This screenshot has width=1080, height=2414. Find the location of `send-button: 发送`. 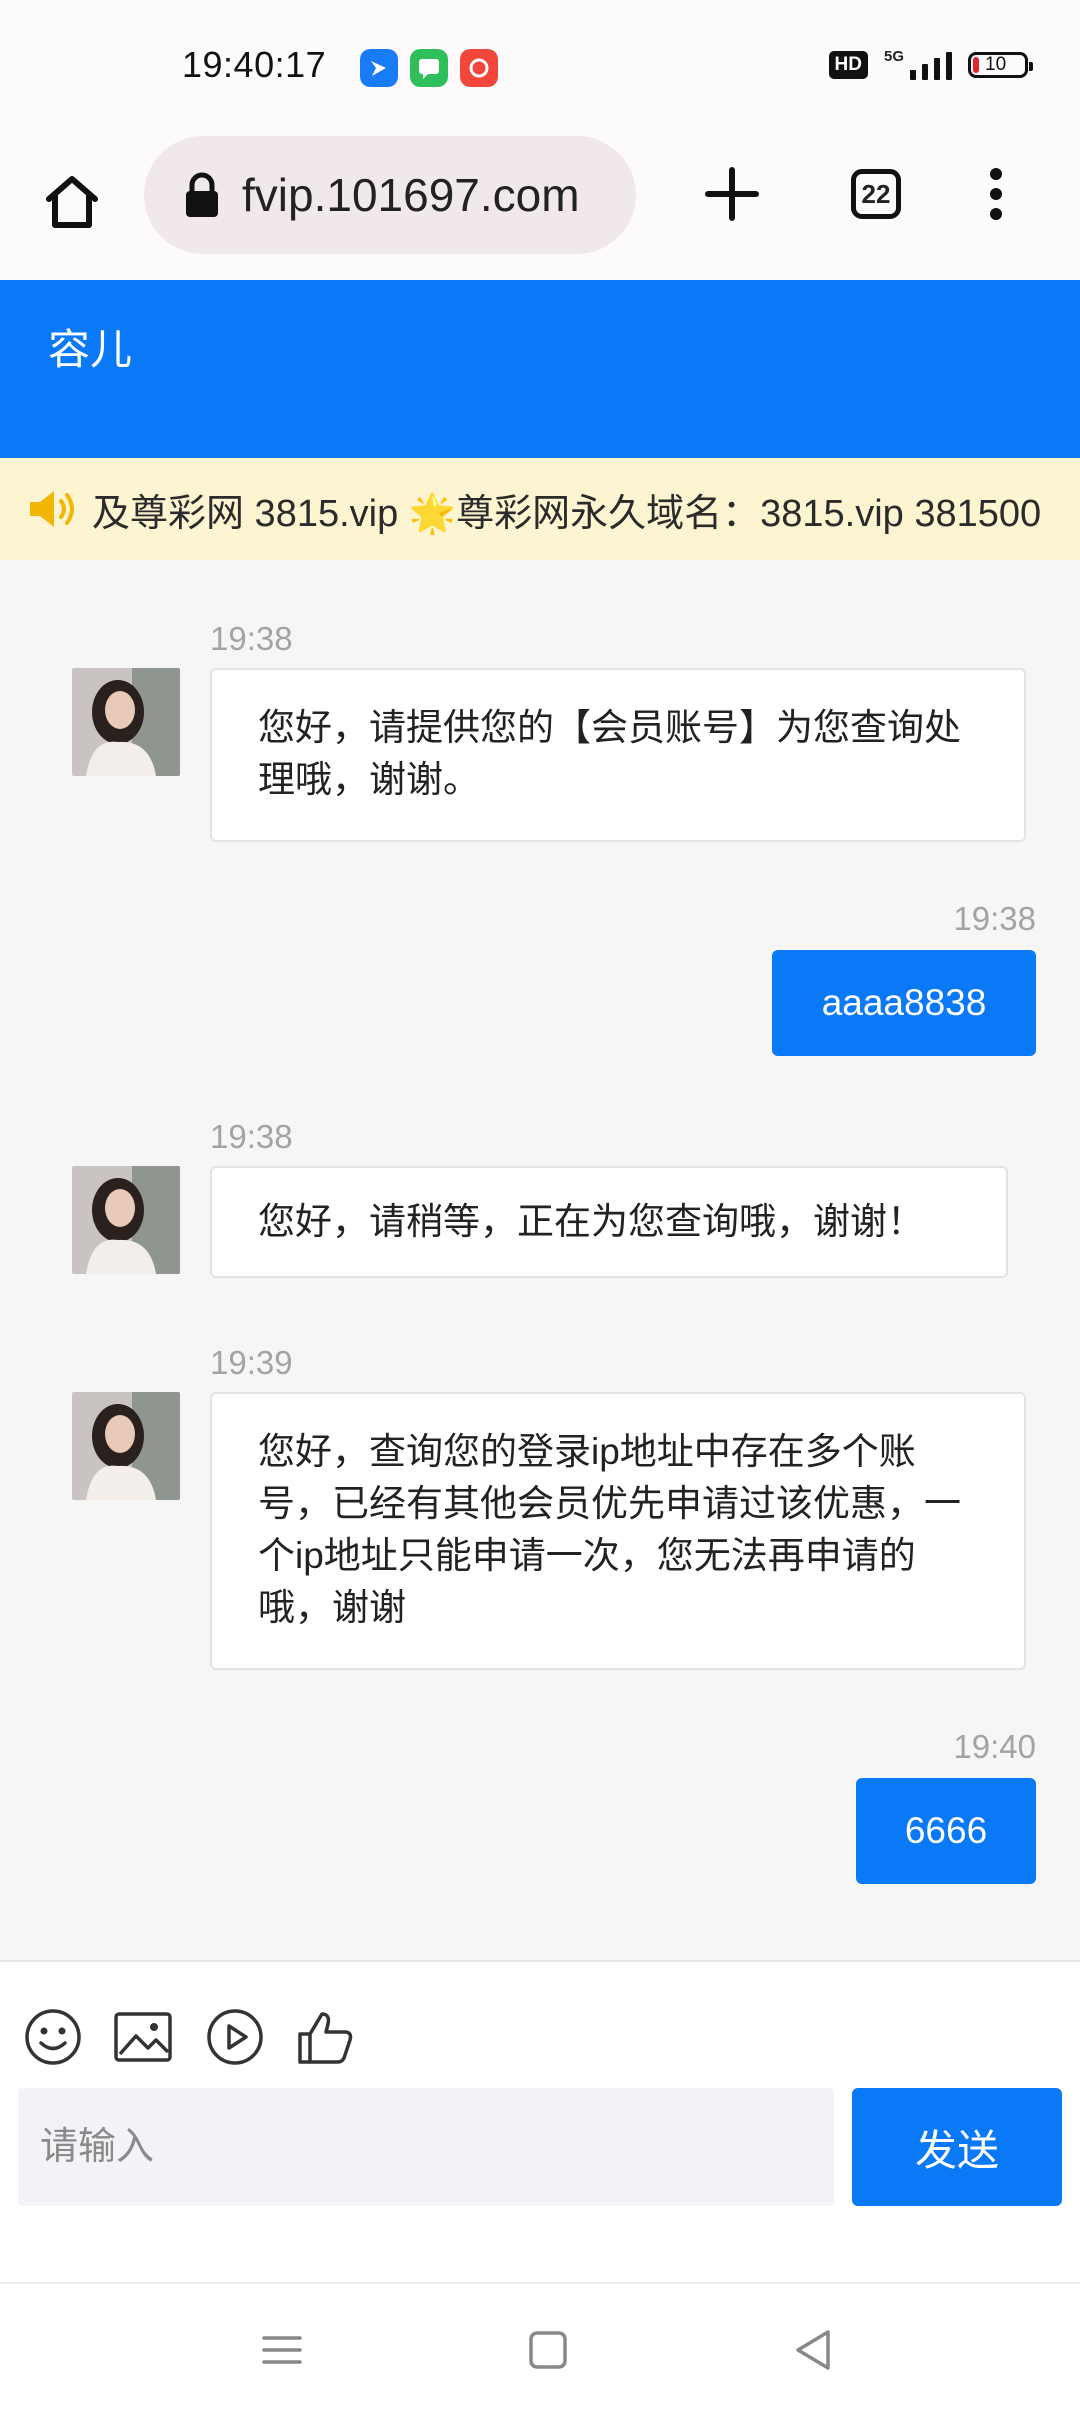

send-button: 发送 is located at coordinates (957, 2147).